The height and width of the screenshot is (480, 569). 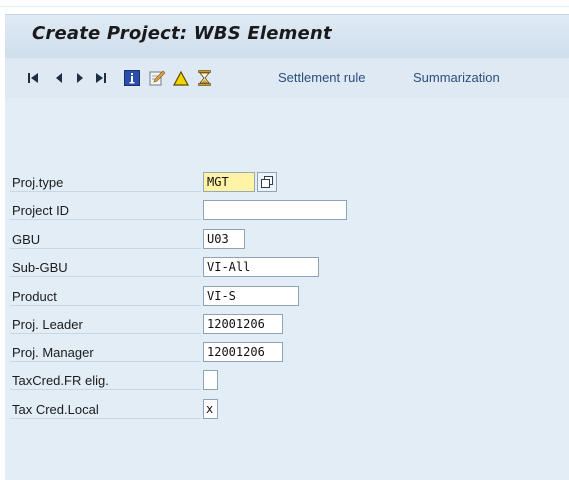 What do you see at coordinates (132, 78) in the screenshot?
I see `information-icon` at bounding box center [132, 78].